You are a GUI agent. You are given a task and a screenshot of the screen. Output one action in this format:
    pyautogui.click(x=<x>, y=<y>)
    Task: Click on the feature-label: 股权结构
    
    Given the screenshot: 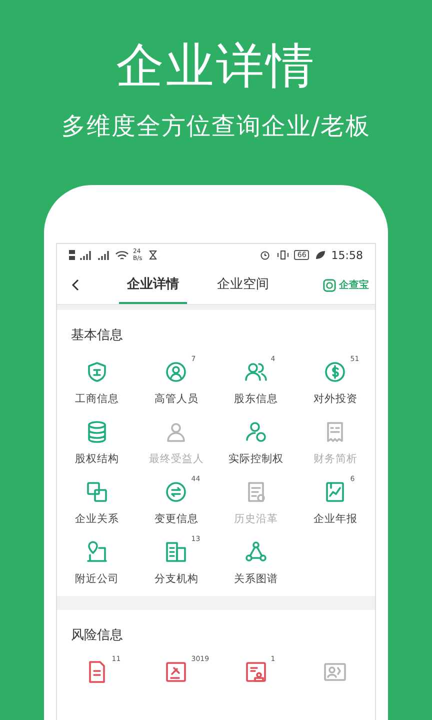 What is the action you would take?
    pyautogui.click(x=96, y=459)
    